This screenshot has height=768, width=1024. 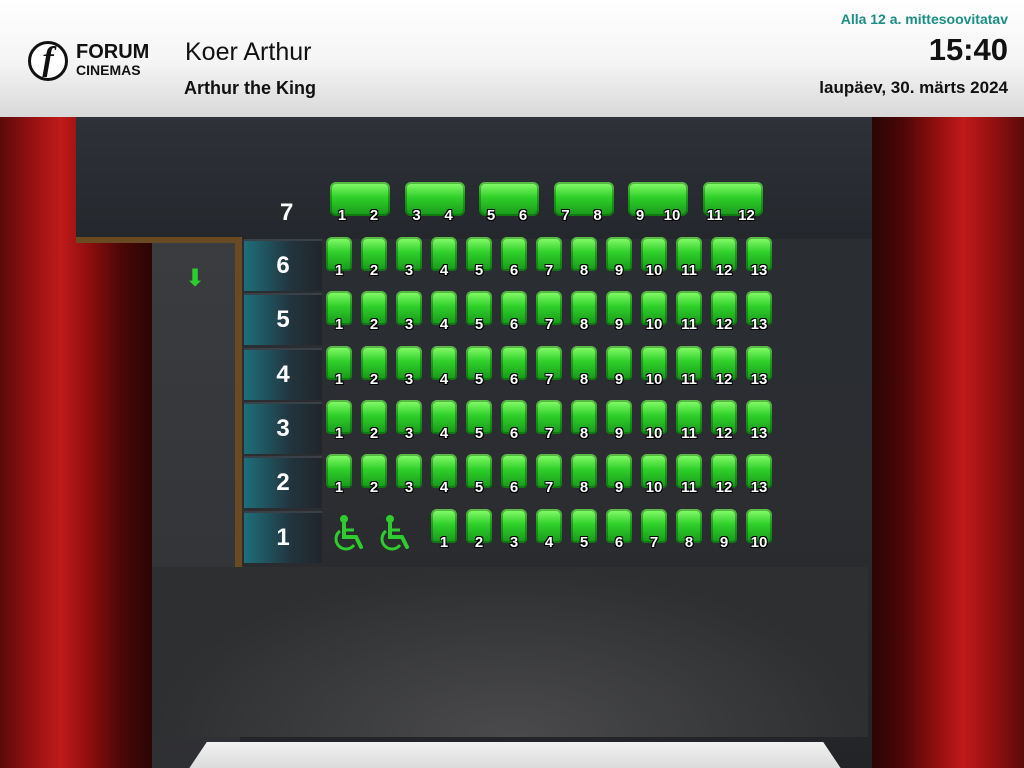 What do you see at coordinates (374, 487) in the screenshot?
I see `seat-number: 2` at bounding box center [374, 487].